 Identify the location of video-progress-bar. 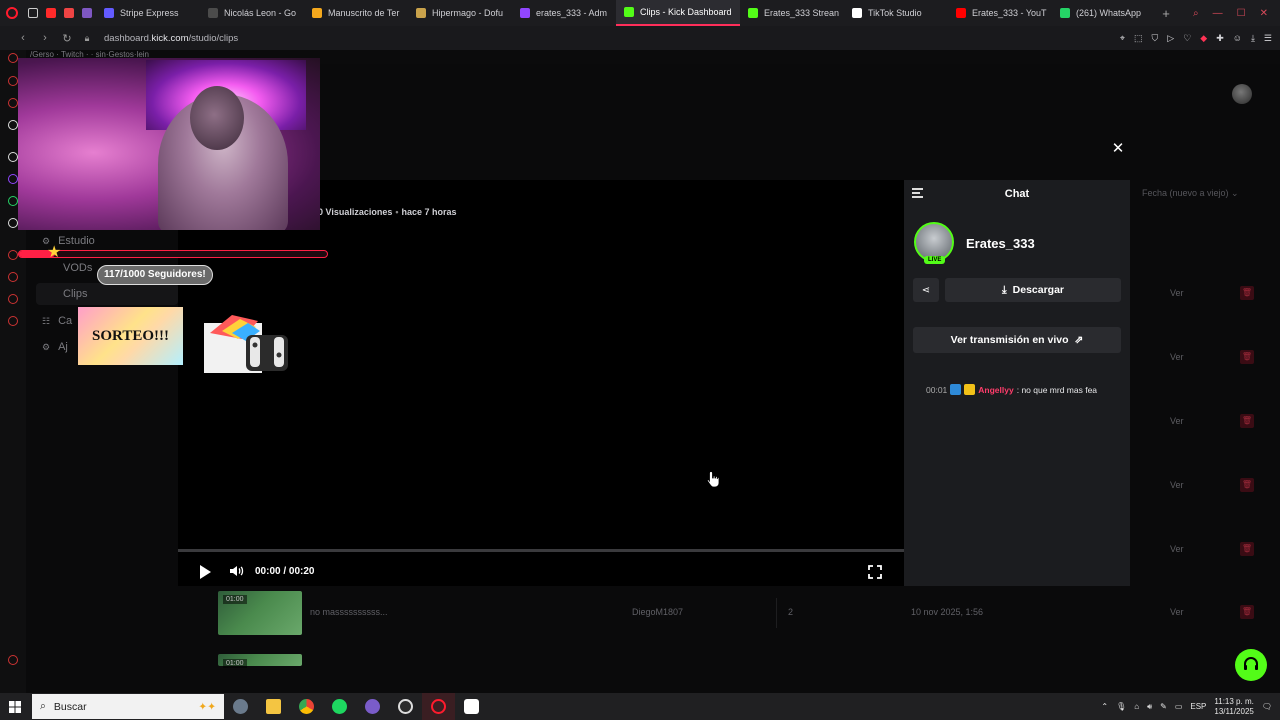
(541, 550).